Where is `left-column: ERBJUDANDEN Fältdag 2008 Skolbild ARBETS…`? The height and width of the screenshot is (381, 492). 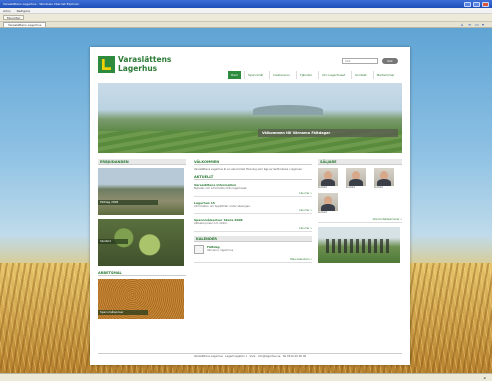
left-column: ERBJUDANDEN Fältdag 2008 Skolbild ARBETS… is located at coordinates (142, 241).